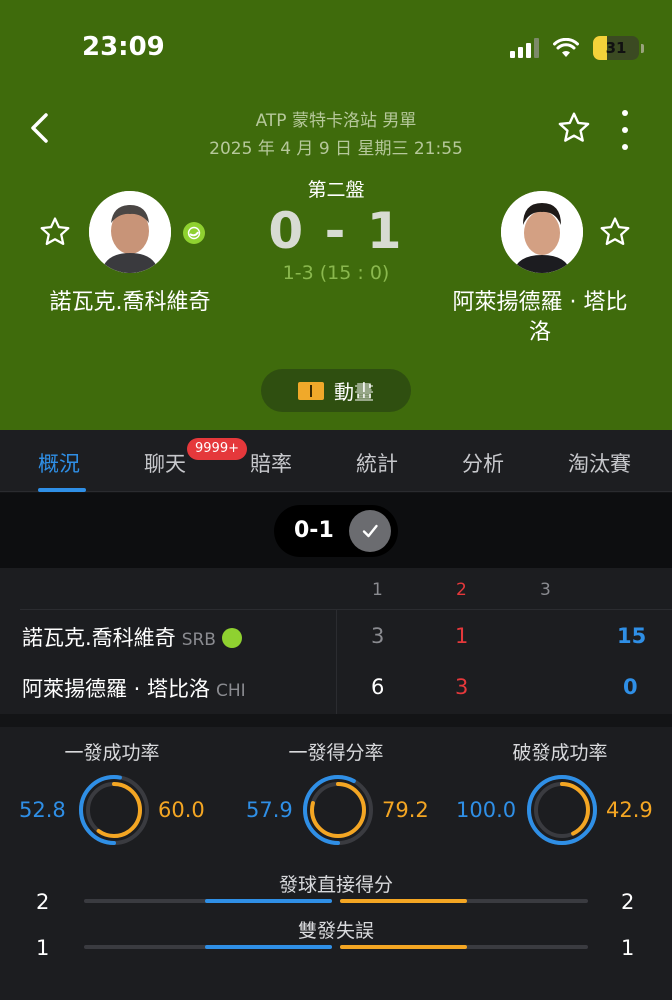  What do you see at coordinates (43, 902) in the screenshot?
I see `home-aces: 2` at bounding box center [43, 902].